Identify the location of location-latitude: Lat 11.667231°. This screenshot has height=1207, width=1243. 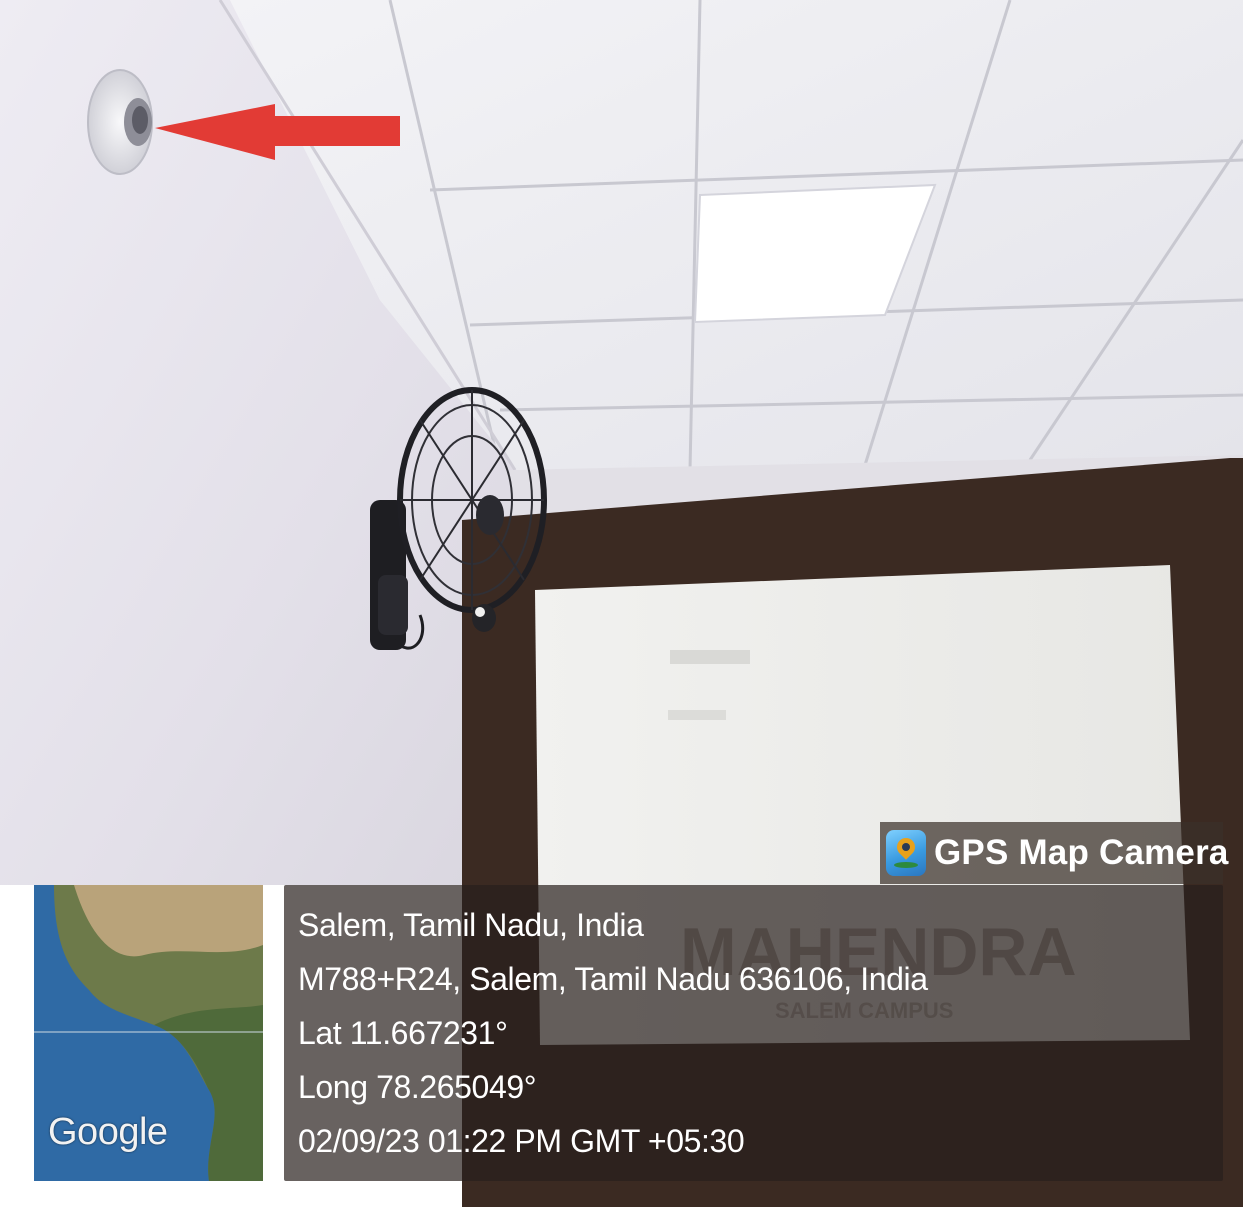
(403, 1033).